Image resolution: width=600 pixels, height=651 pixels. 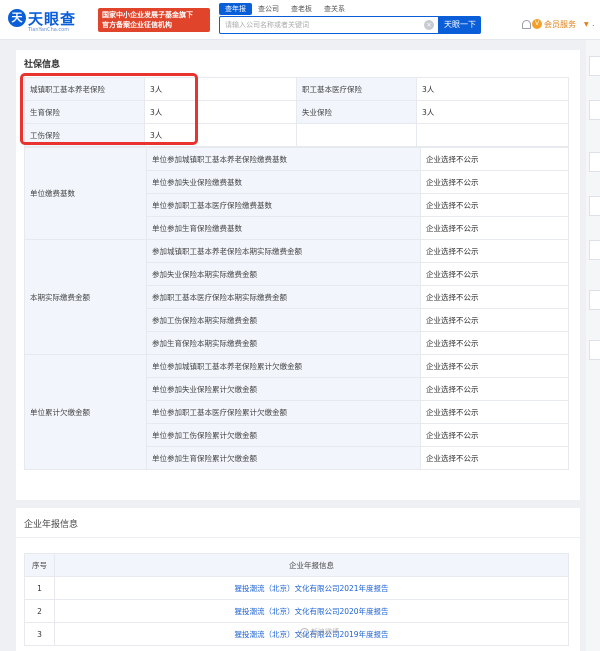 I want to click on unemployment-label: 失业保险, so click(x=356, y=112).